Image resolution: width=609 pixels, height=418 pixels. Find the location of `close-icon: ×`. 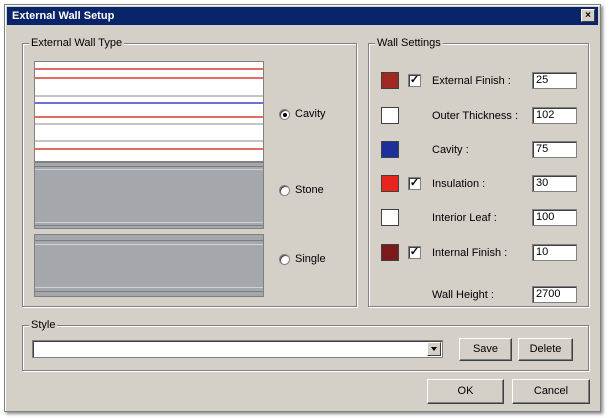

close-icon: × is located at coordinates (588, 15).